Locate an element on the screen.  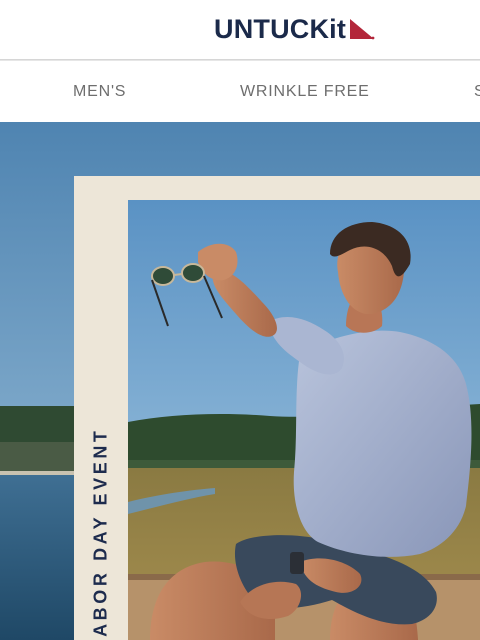
labor-day-event-text: LABOR DAY EVENT is located at coordinates (100, 533).